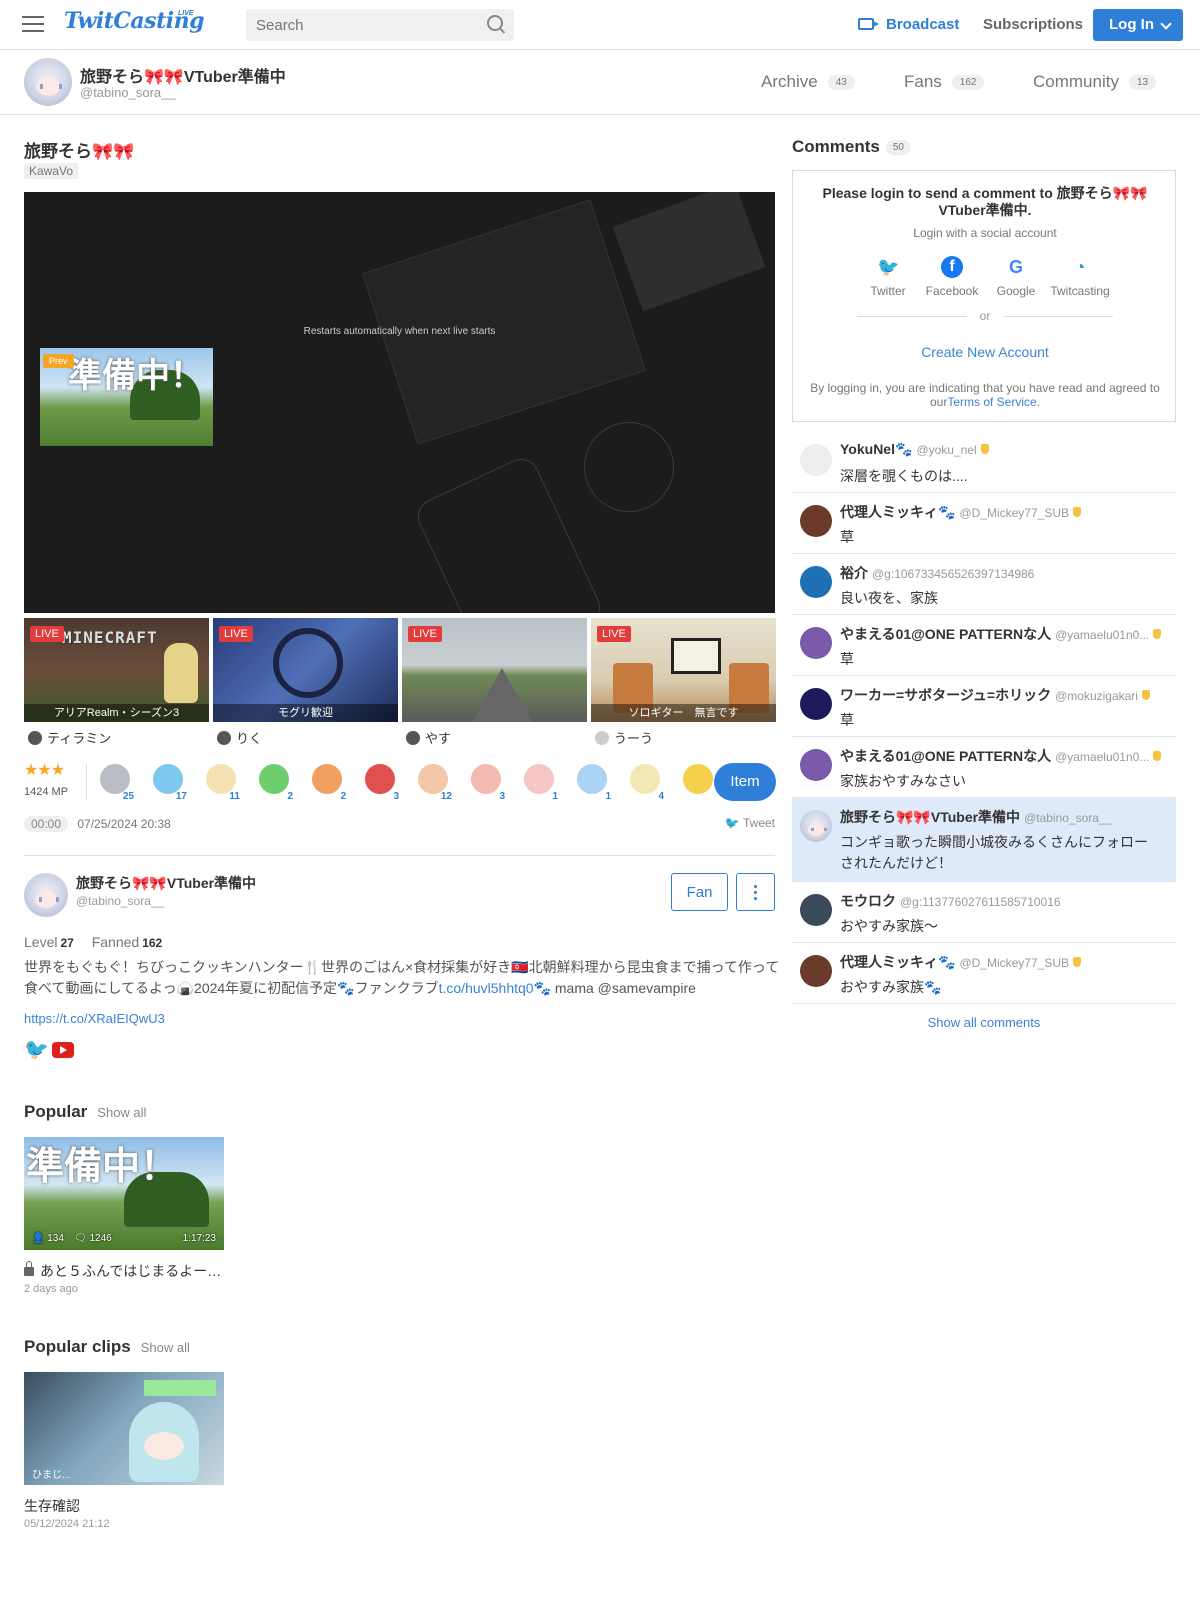 This screenshot has height=1617, width=1200. I want to click on comment-author: 裕介 @g:106733456526397134986, so click(1005, 573).